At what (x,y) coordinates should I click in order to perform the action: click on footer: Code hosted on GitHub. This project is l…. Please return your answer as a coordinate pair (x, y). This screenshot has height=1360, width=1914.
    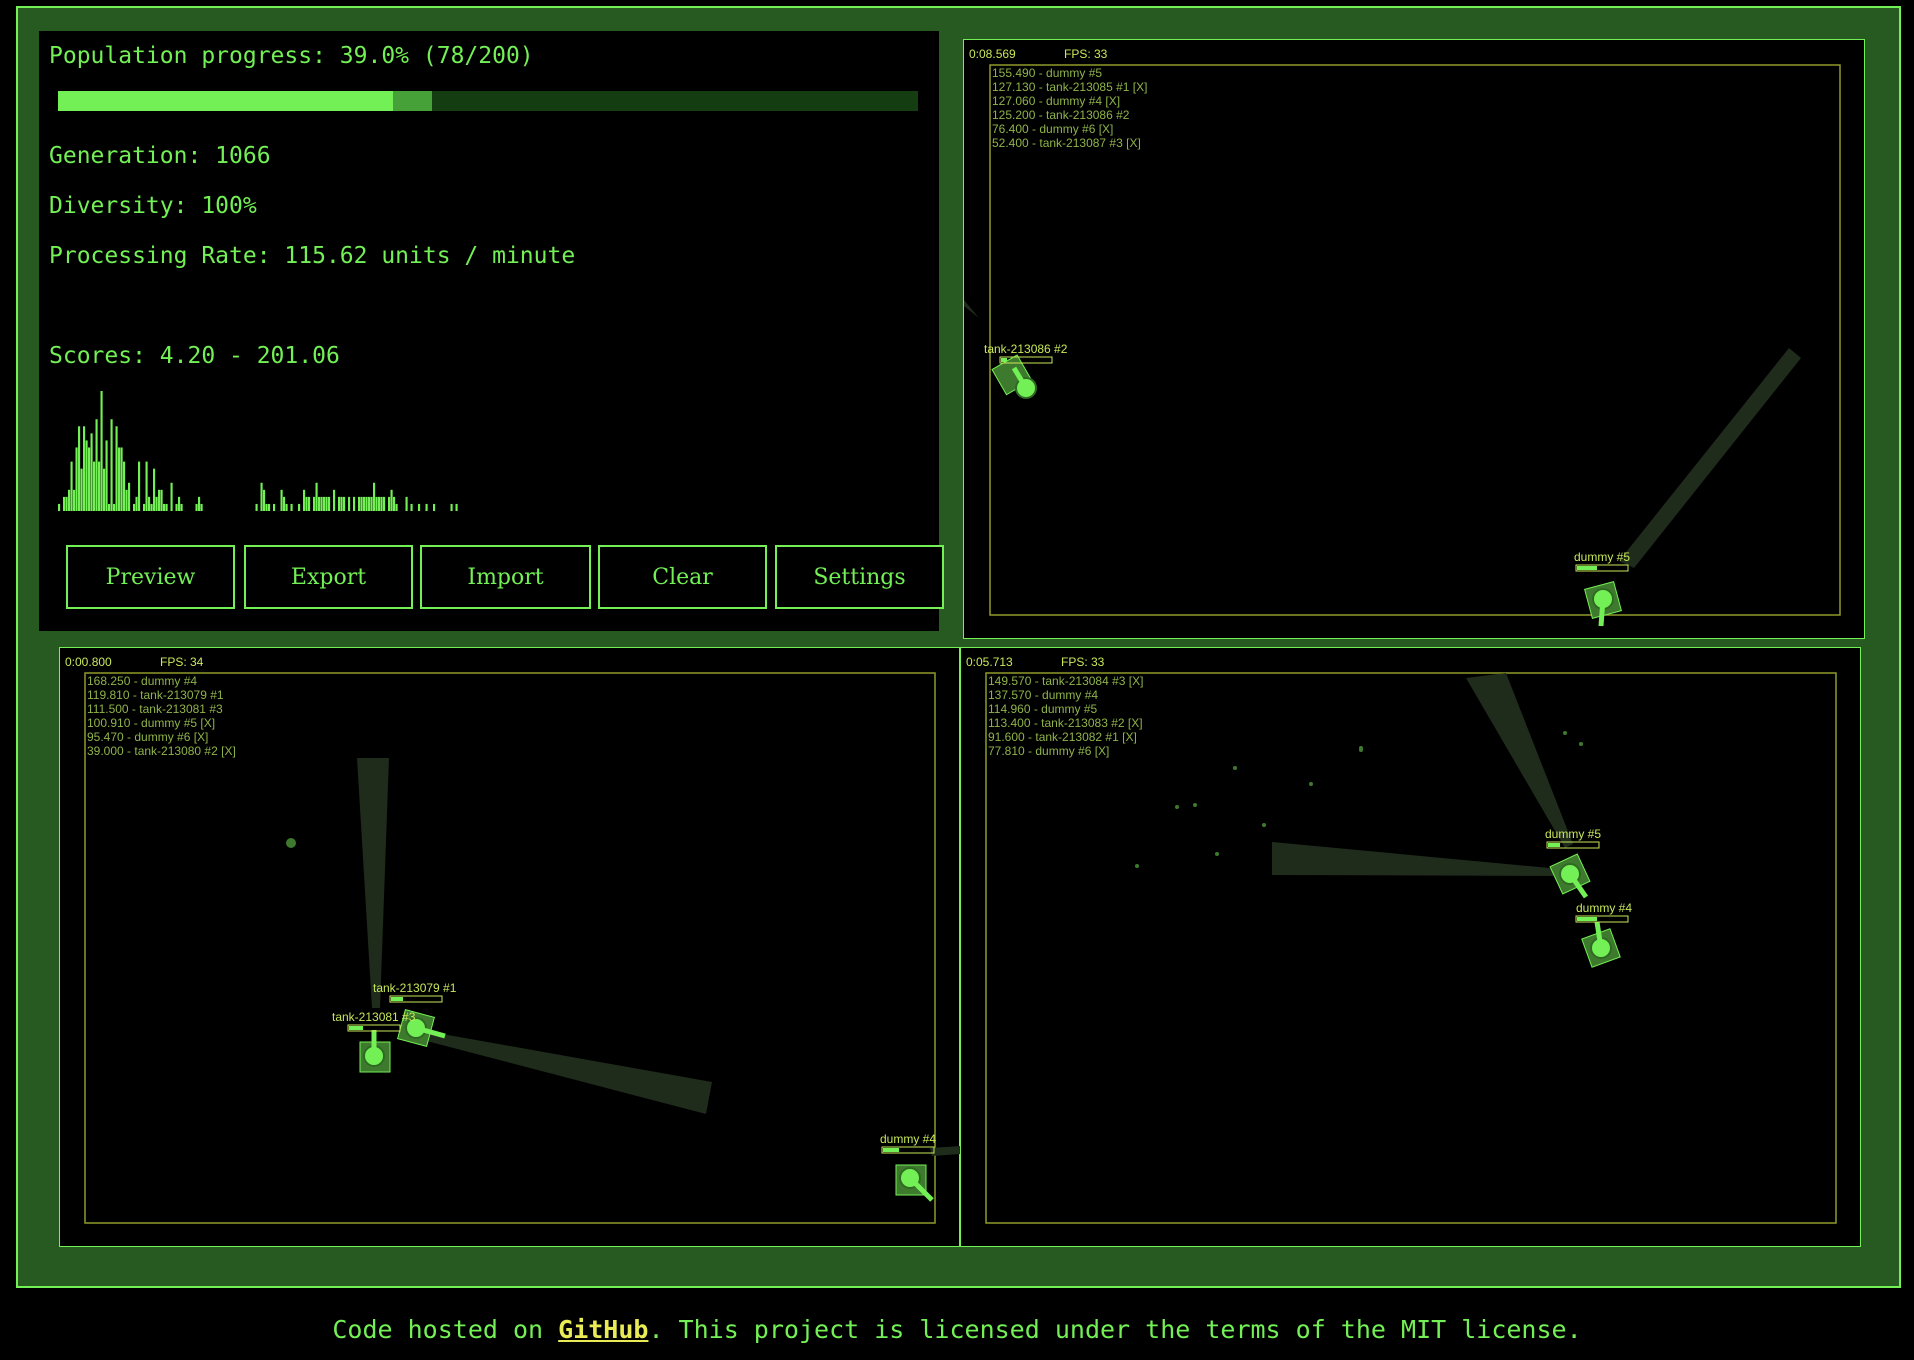
    Looking at the image, I should click on (957, 1329).